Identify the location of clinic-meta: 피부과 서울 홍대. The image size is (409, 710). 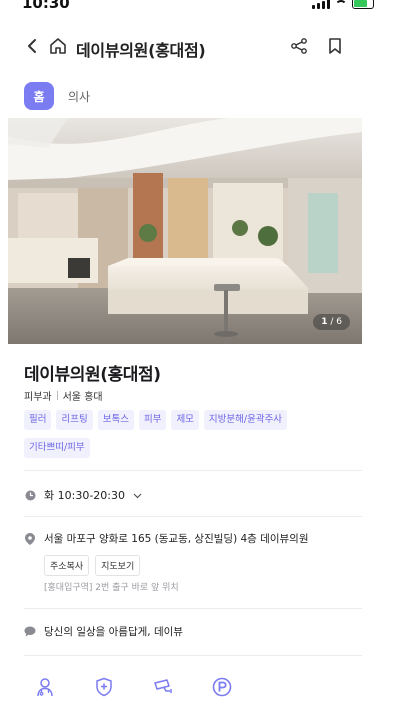
(63, 395).